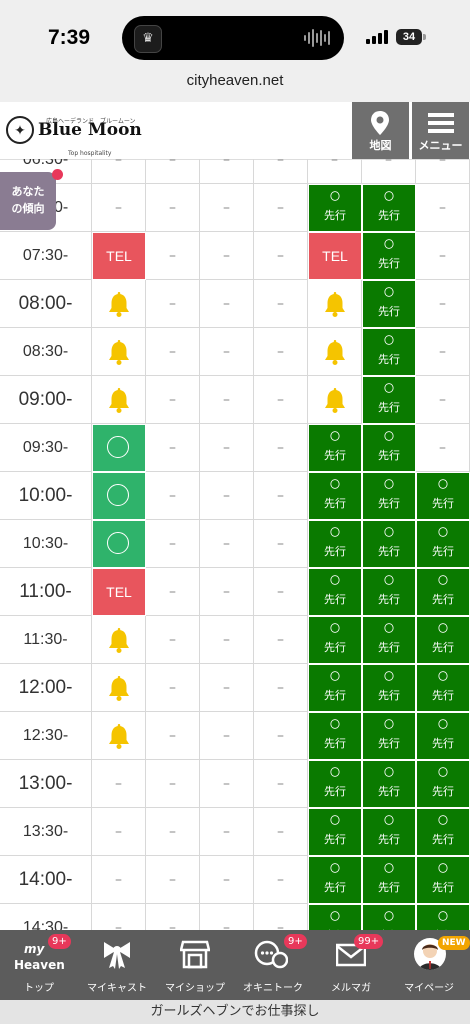 This screenshot has height=1024, width=470. What do you see at coordinates (235, 1012) in the screenshot?
I see `job-search-banner: ガールズヘブンでお仕事探し` at bounding box center [235, 1012].